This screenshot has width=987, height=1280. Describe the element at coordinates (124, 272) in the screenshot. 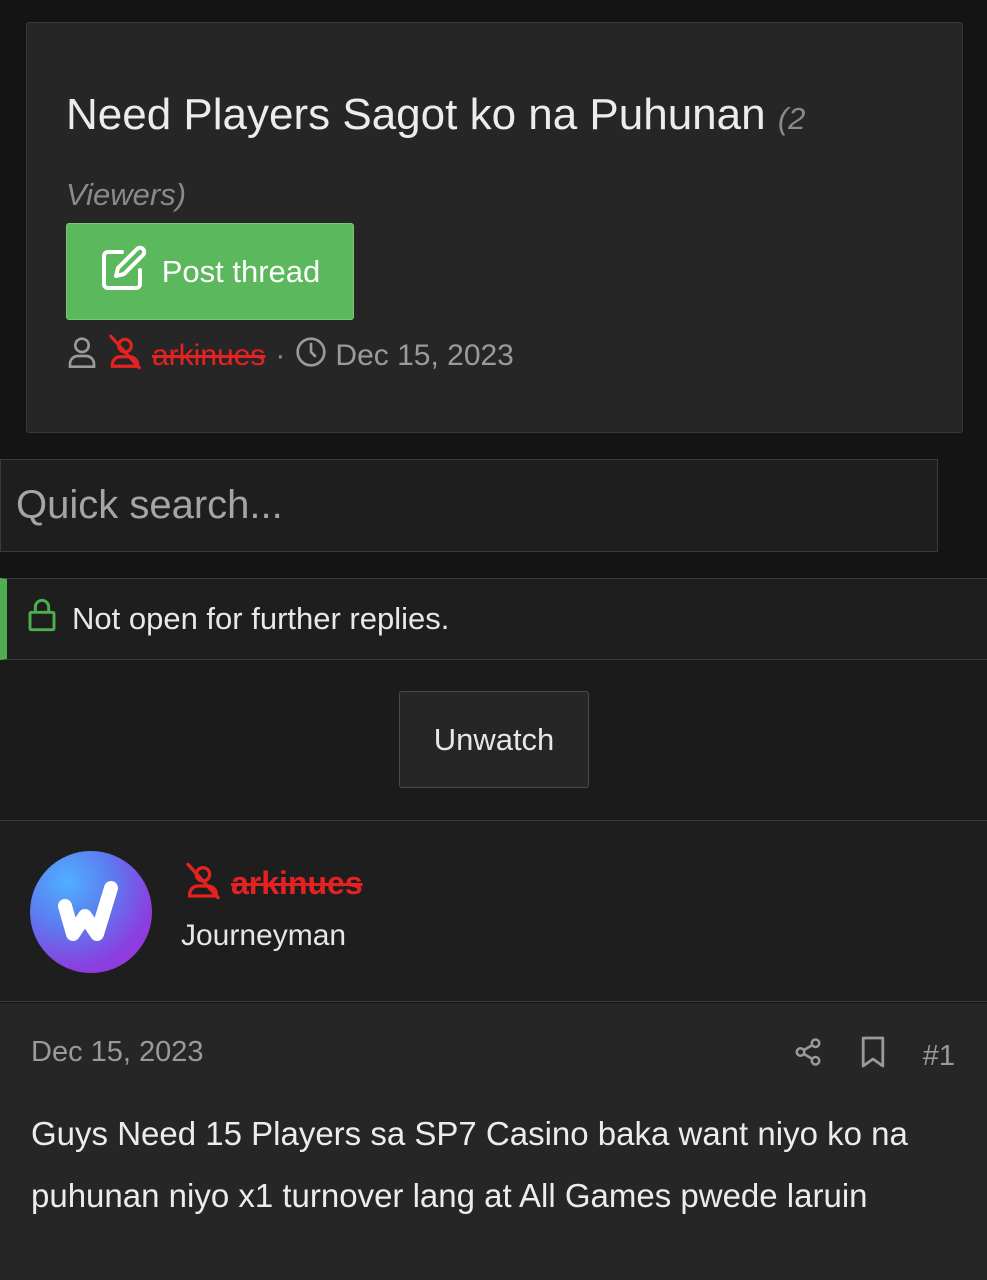

I see `edit-icon` at that location.